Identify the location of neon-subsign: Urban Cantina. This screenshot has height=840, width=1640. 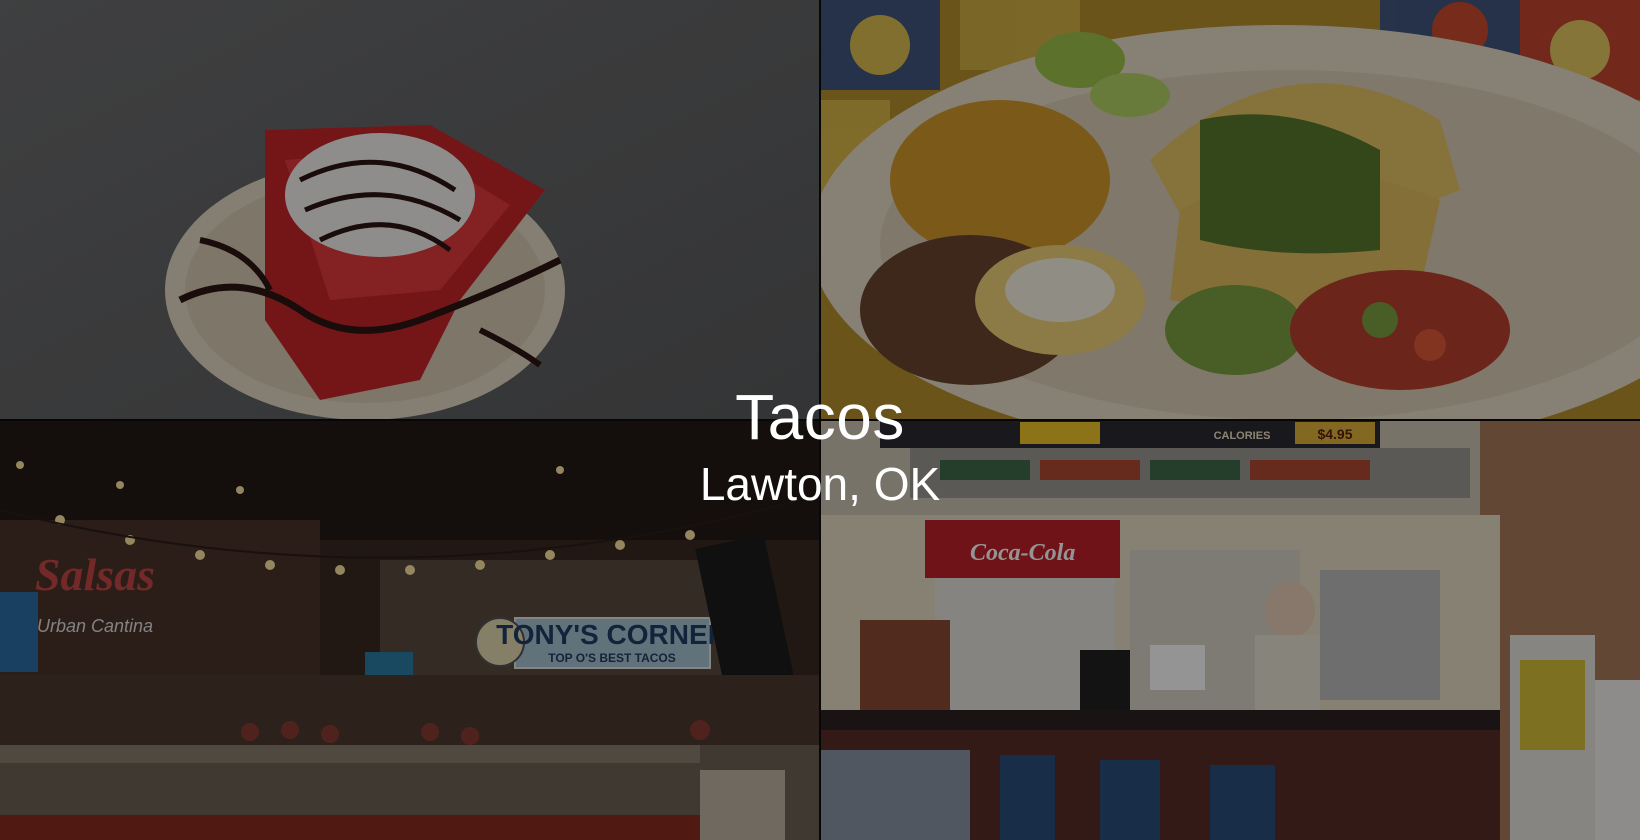
(95, 626).